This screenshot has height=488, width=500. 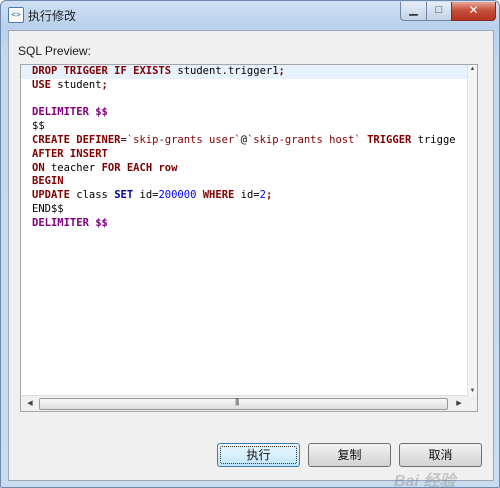 I want to click on code-line: END$$, so click(x=244, y=210).